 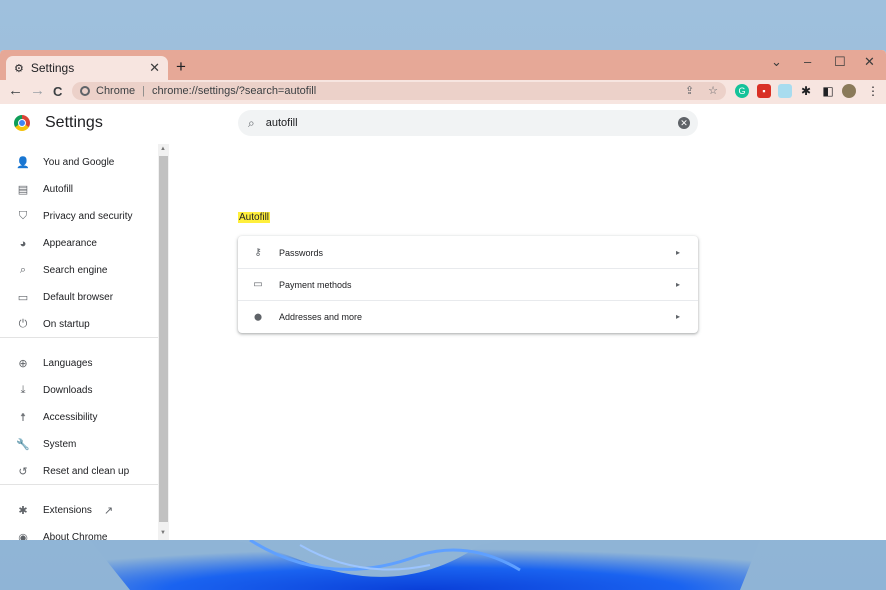 What do you see at coordinates (23, 472) in the screenshot?
I see `history-icon: ↺` at bounding box center [23, 472].